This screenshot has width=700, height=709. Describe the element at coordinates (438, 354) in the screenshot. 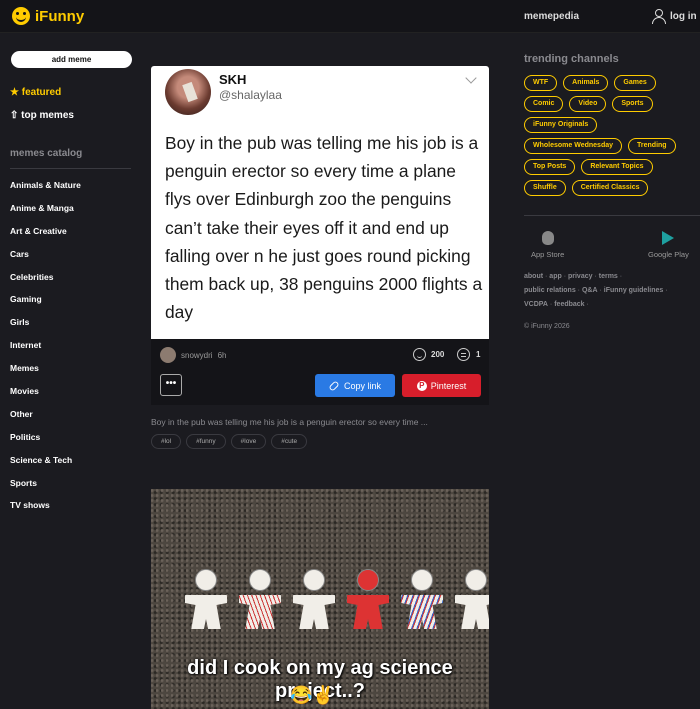

I see `smile-count: 200` at that location.